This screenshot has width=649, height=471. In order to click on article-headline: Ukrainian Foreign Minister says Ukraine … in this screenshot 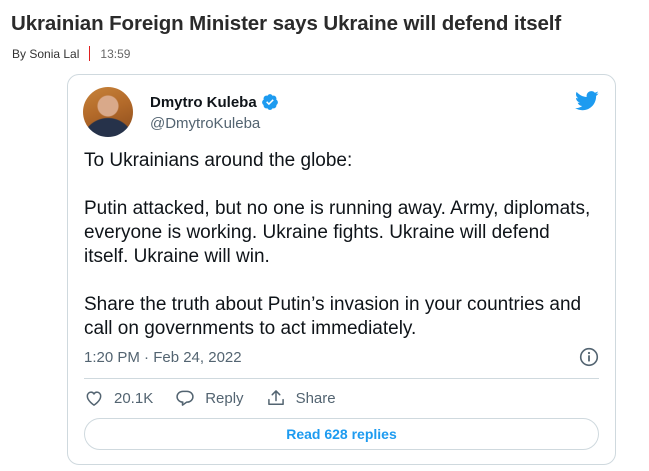, I will do `click(286, 23)`.